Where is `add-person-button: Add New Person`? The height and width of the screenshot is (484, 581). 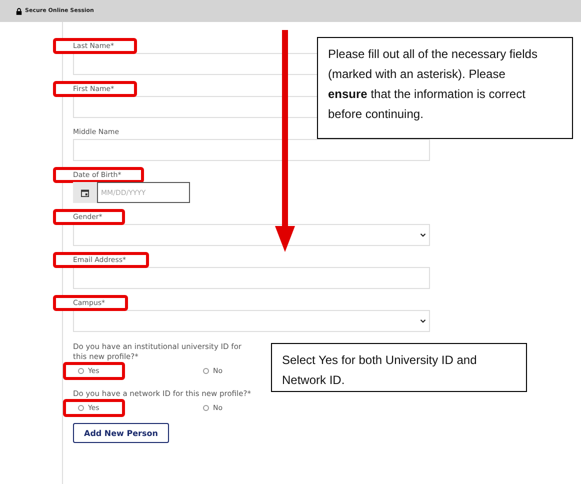
add-person-button: Add New Person is located at coordinates (121, 433).